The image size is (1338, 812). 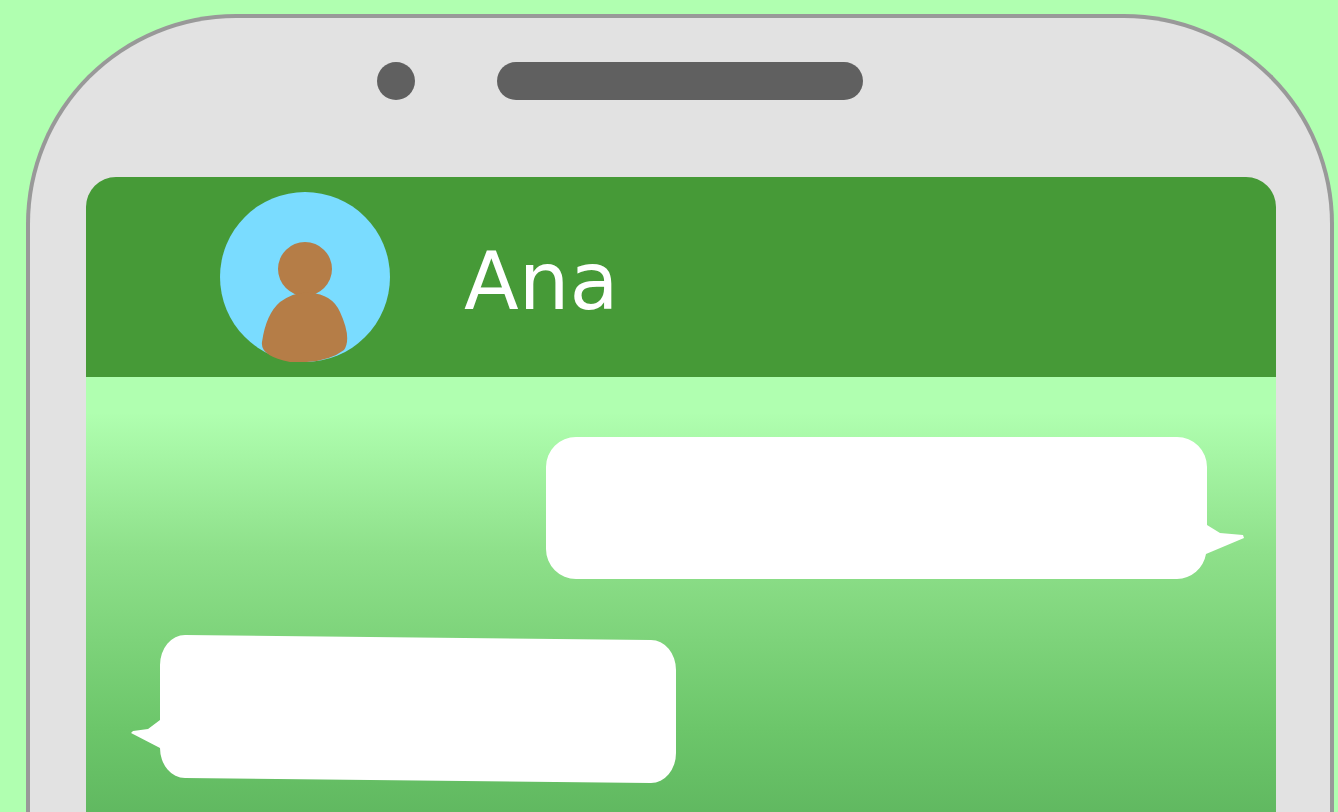 I want to click on contact-name: Ana, so click(x=541, y=281).